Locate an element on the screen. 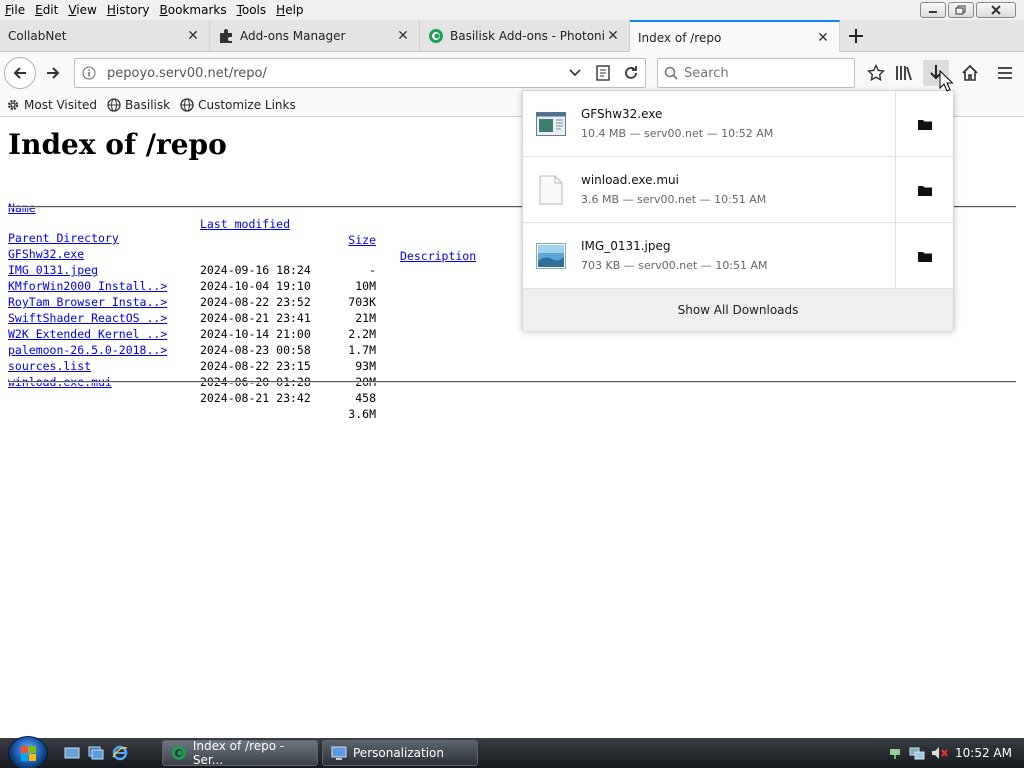  file-size: 3.6M is located at coordinates (362, 414).